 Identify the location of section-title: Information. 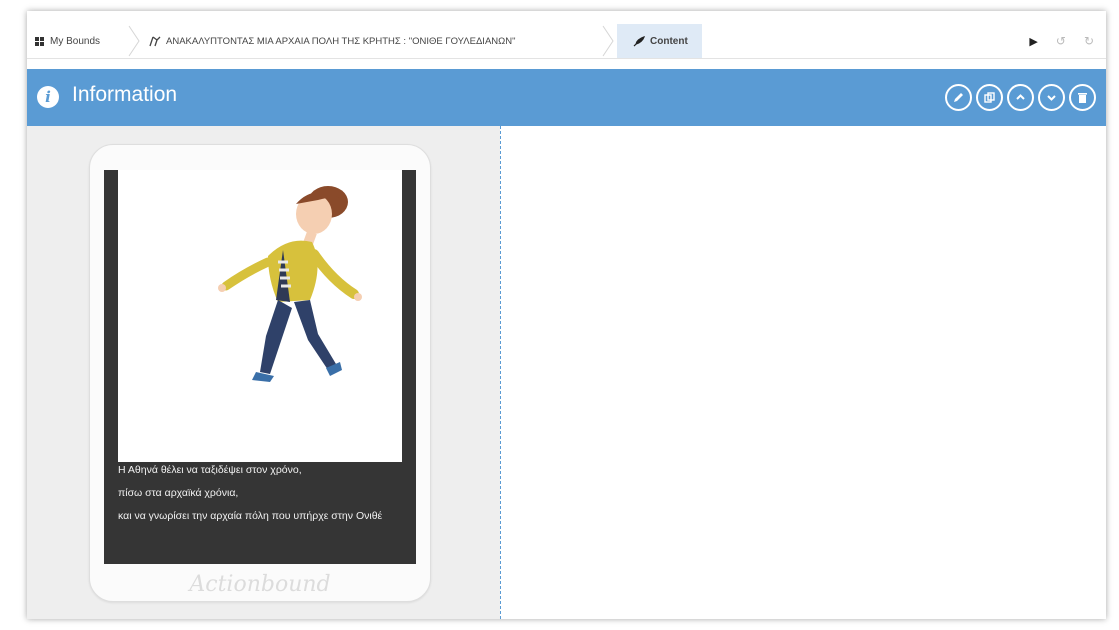
(125, 94).